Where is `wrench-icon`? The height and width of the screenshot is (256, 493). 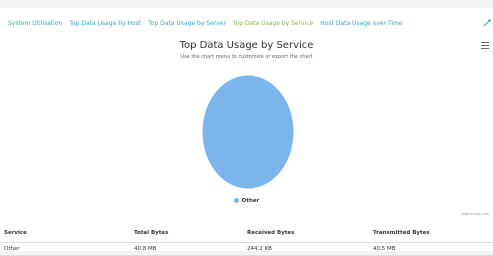 wrench-icon is located at coordinates (487, 22).